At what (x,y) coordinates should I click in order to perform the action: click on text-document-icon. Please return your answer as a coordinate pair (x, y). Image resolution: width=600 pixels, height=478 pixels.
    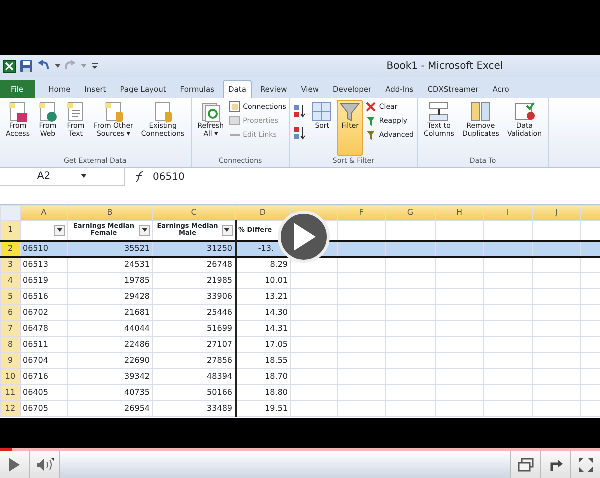
    Looking at the image, I should click on (76, 112).